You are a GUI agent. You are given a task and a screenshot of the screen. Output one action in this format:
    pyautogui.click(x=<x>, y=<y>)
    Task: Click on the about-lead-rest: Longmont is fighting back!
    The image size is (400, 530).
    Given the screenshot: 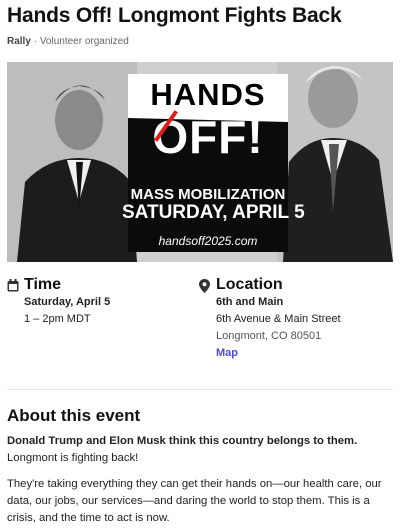 What is the action you would take?
    pyautogui.click(x=73, y=458)
    